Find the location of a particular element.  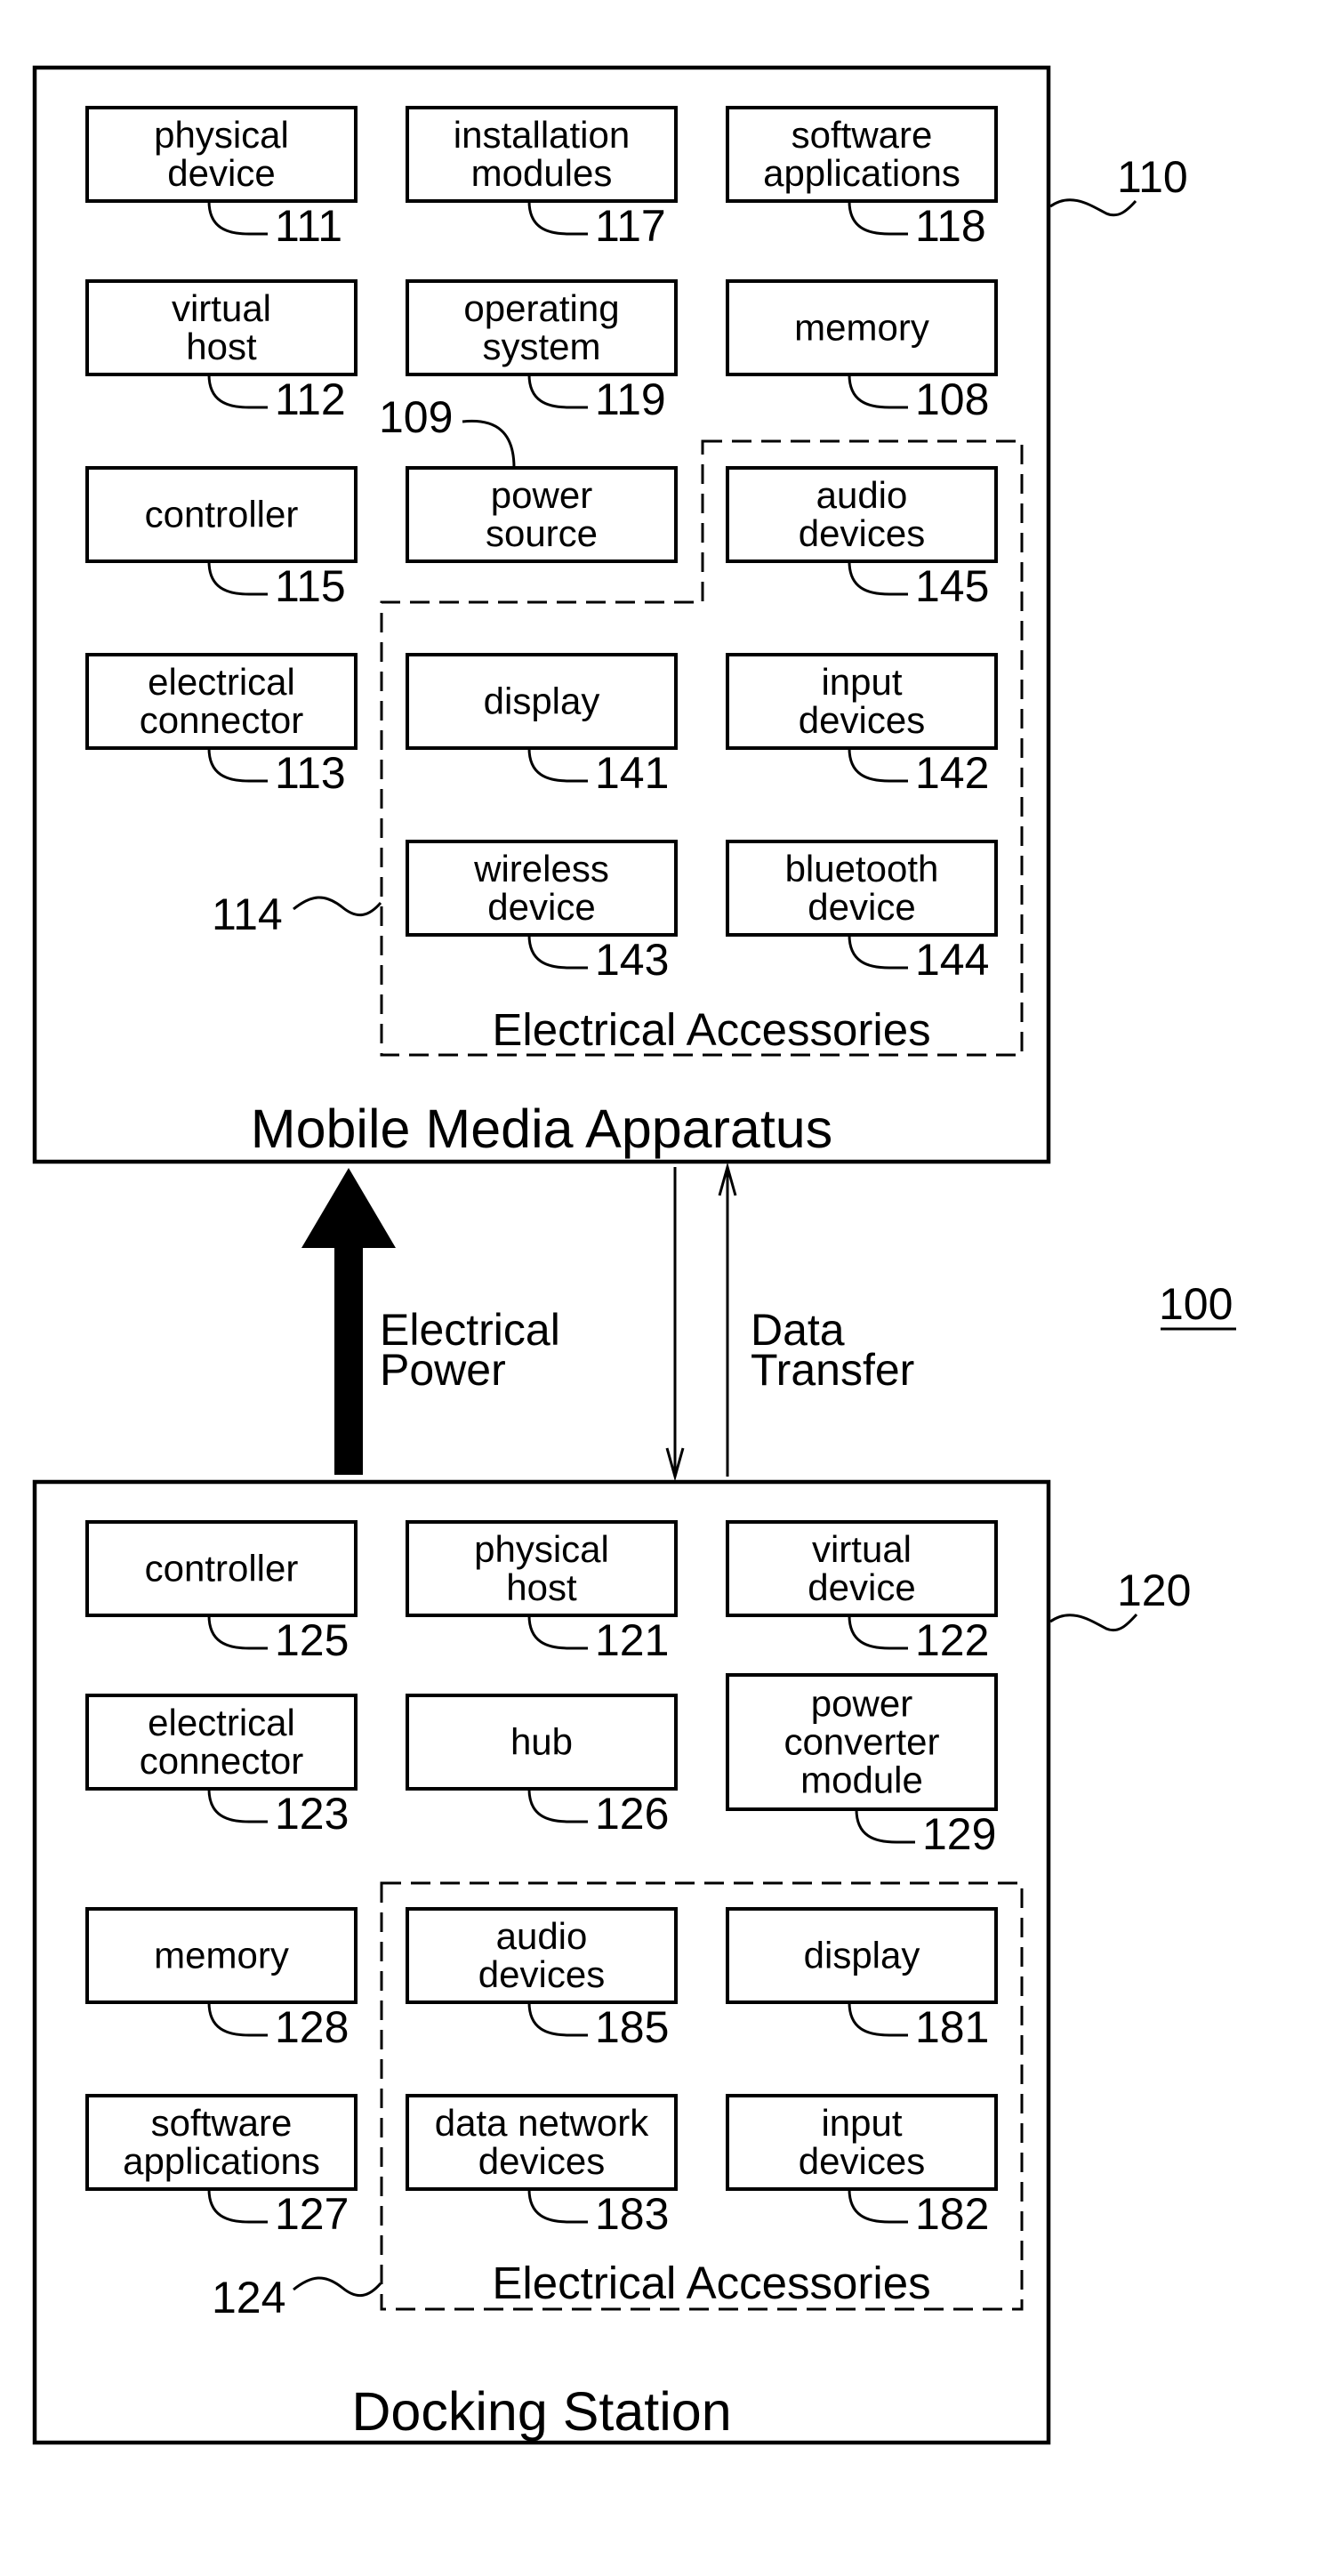

component-virtual-host-ref: 112 is located at coordinates (311, 399).